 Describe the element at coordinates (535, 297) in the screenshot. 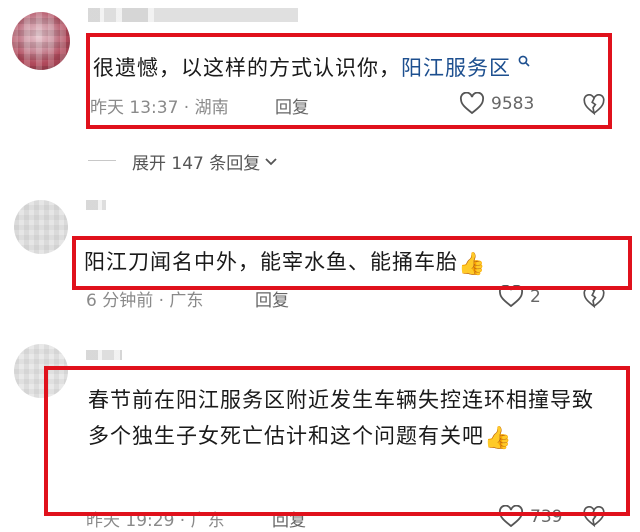

I see `like-count: 2` at that location.